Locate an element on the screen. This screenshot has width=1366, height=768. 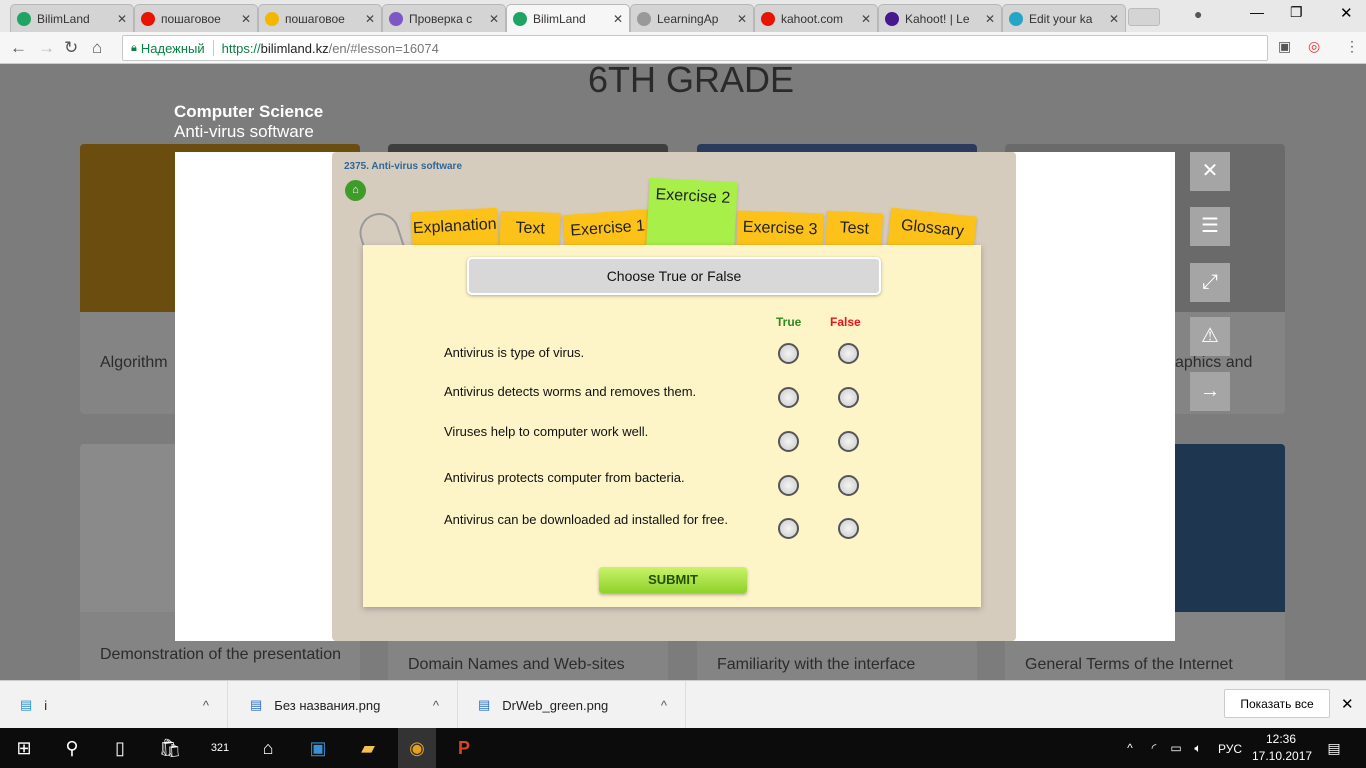
url-host: bilimland.kz is located at coordinates (294, 48).